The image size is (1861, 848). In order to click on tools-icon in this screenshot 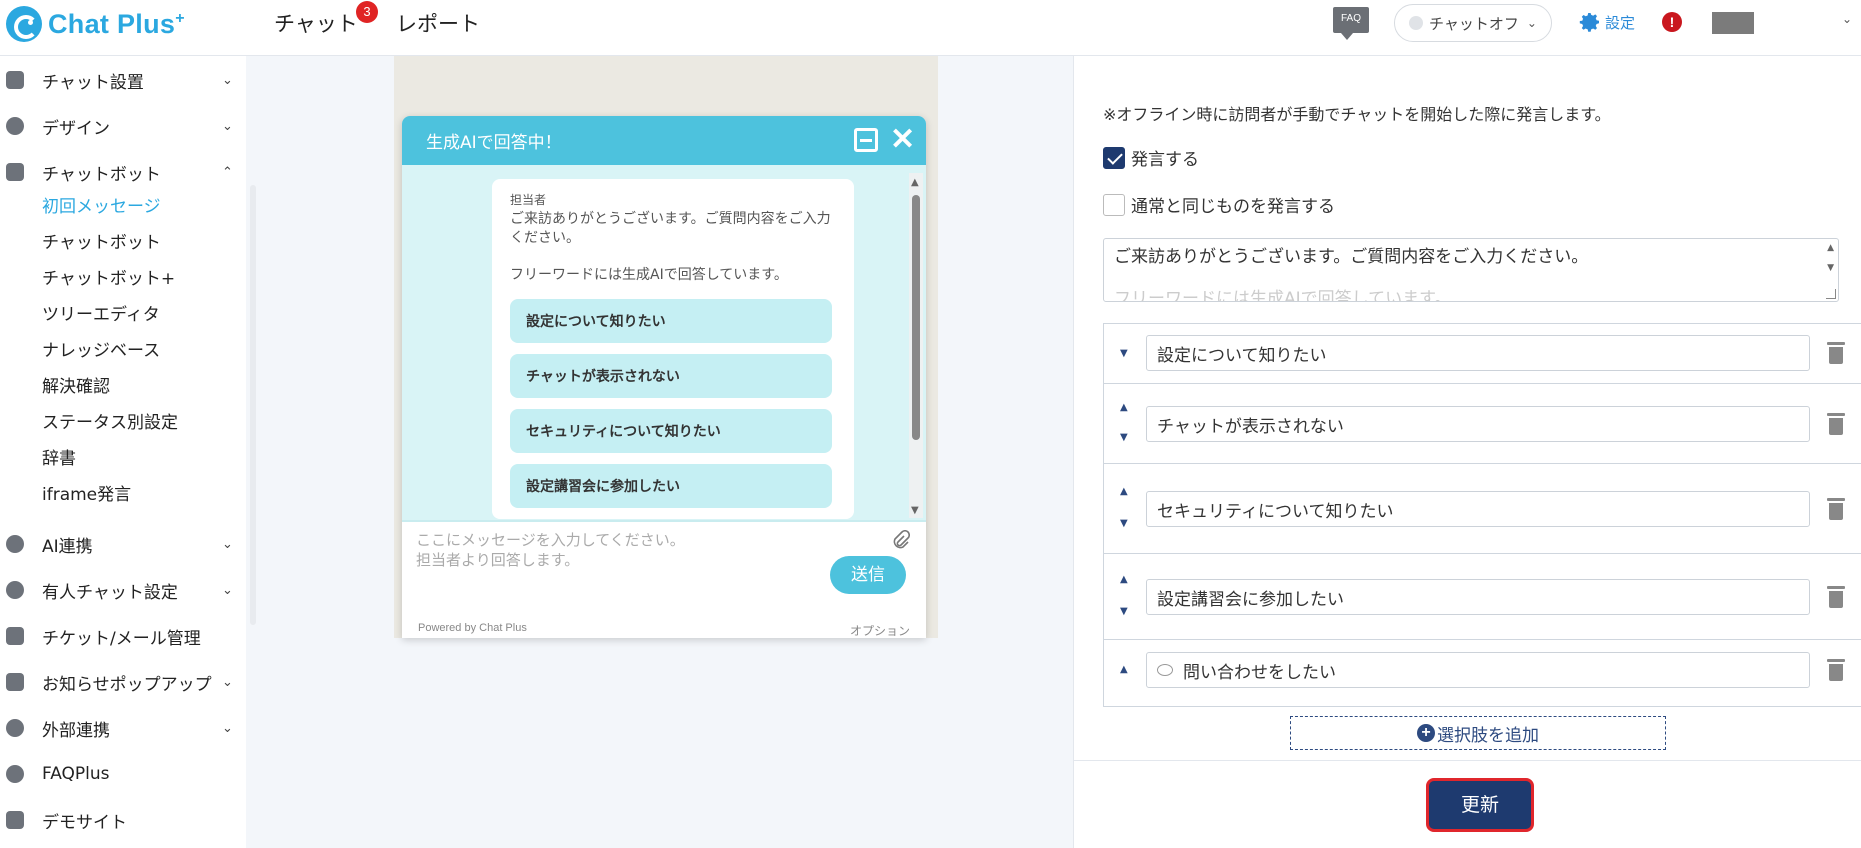, I will do `click(15, 80)`.